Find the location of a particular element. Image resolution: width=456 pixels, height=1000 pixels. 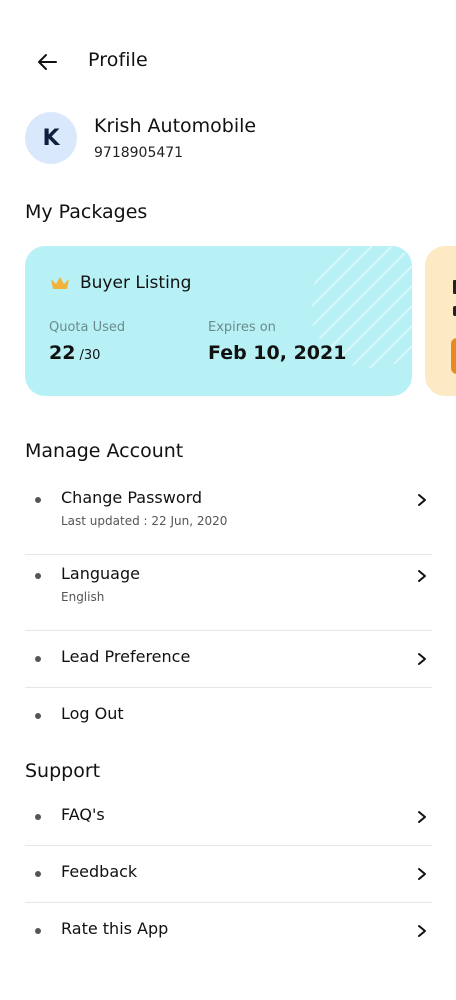

list-item-label: Language is located at coordinates (100, 573).